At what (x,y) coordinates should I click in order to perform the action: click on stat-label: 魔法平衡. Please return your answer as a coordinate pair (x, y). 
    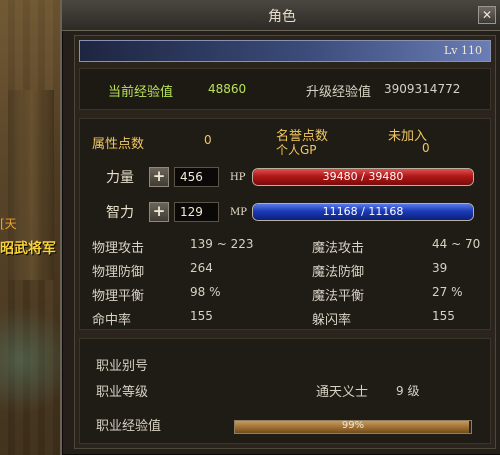
    Looking at the image, I should click on (338, 296).